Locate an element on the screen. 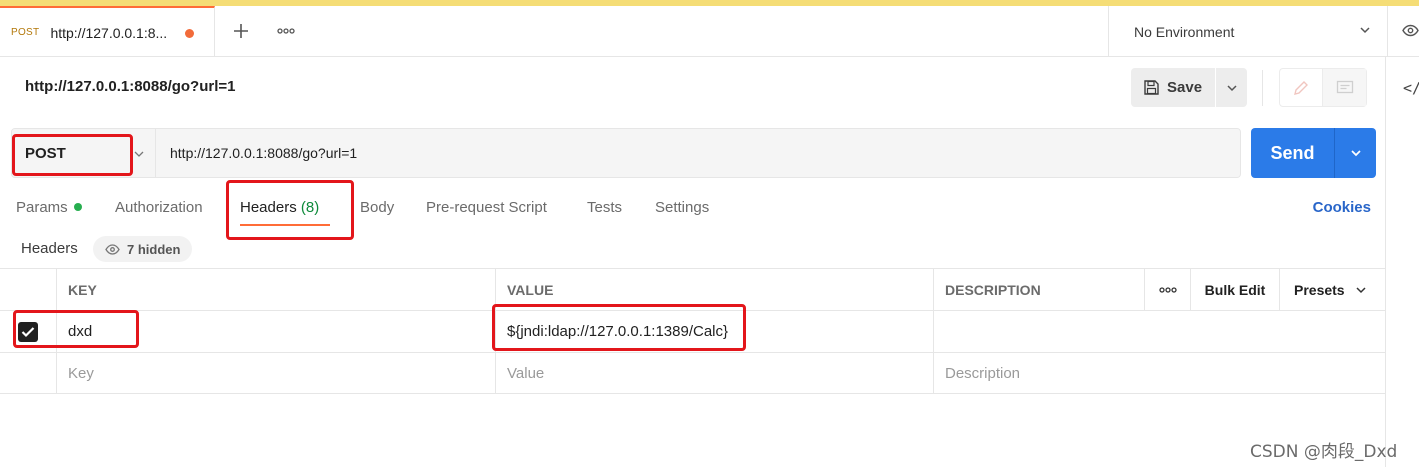 The height and width of the screenshot is (467, 1419). save-button: Save is located at coordinates (1173, 87).